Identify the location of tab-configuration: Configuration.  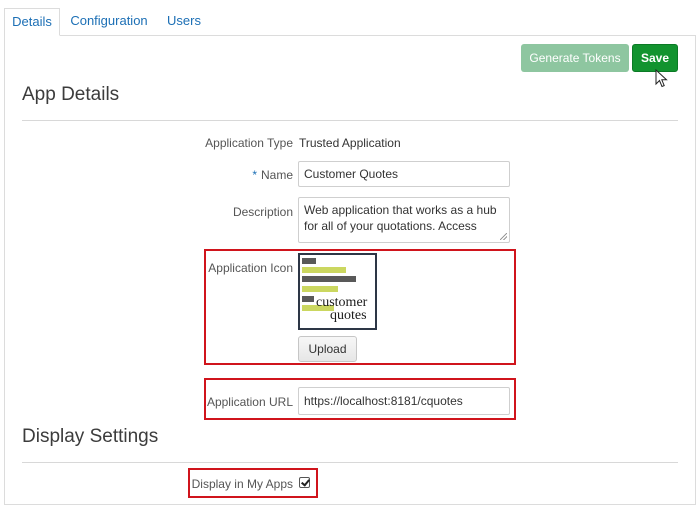
(109, 21).